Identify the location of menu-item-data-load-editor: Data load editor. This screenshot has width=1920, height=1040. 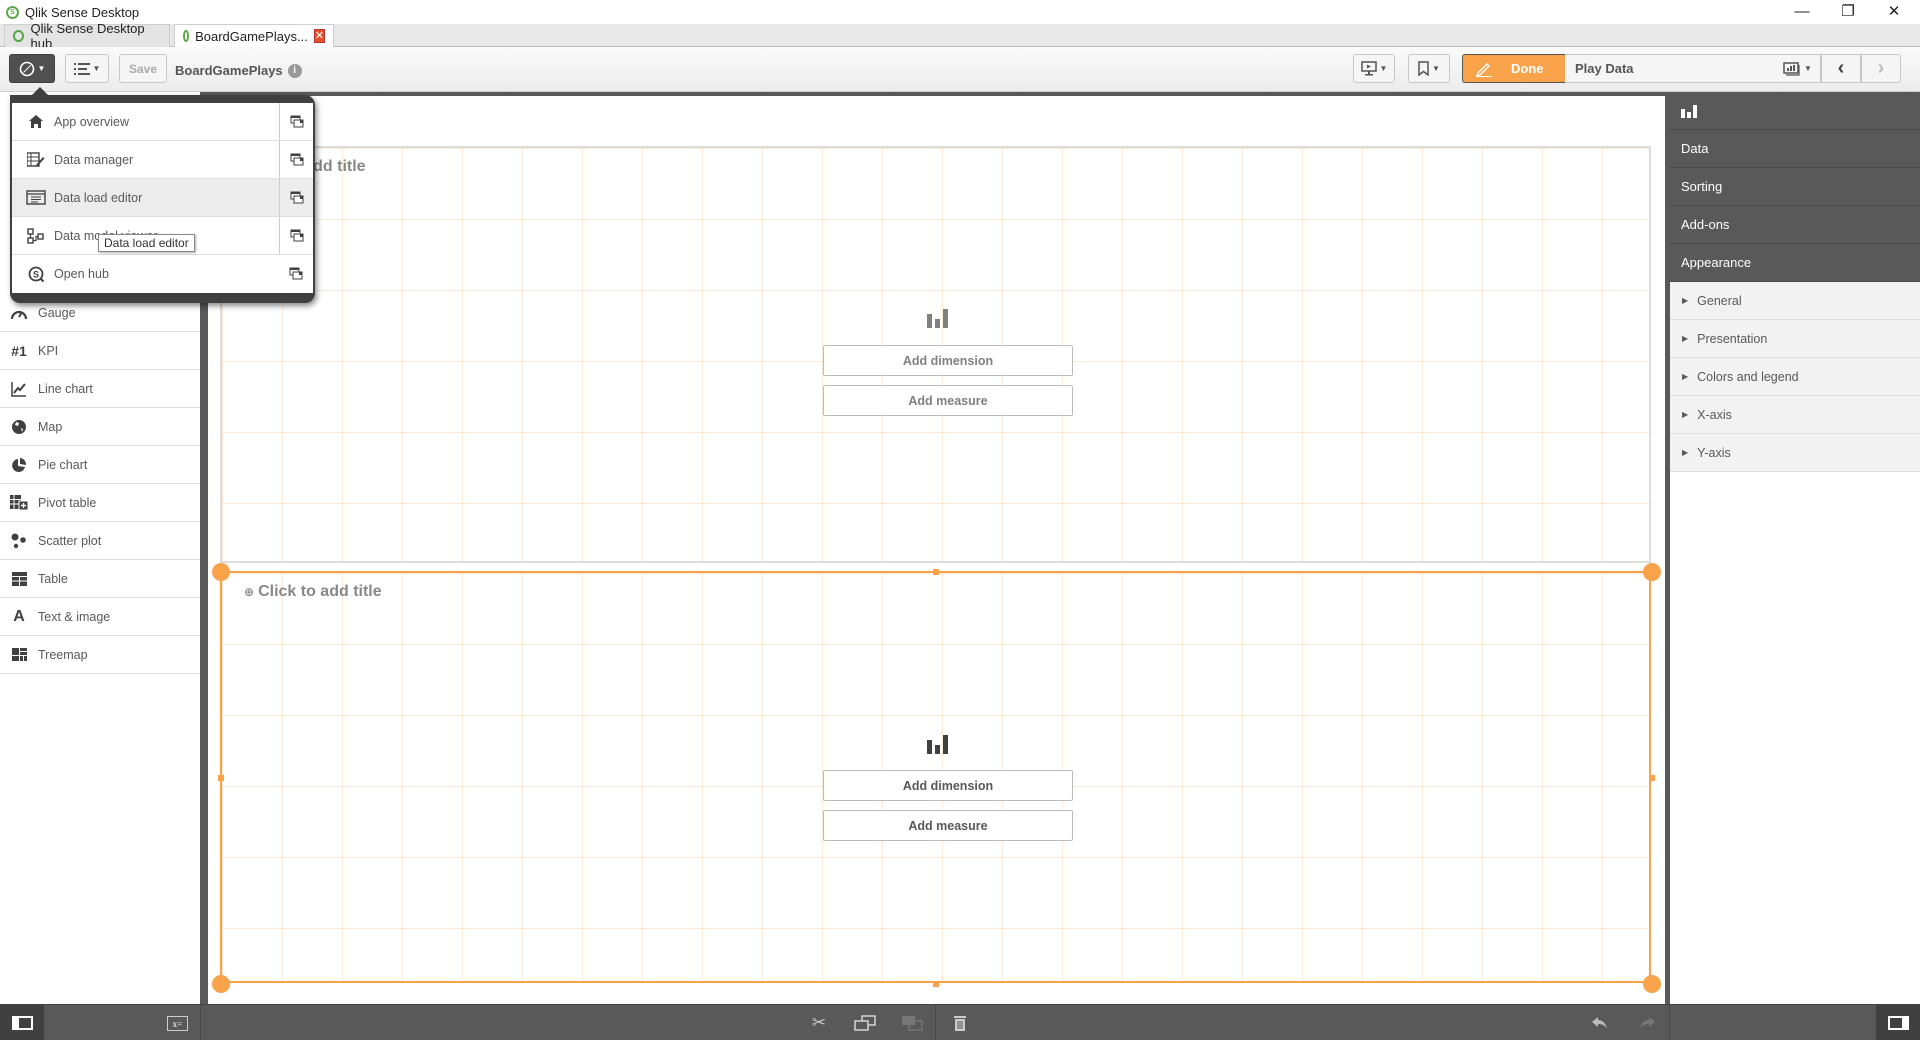
(162, 198).